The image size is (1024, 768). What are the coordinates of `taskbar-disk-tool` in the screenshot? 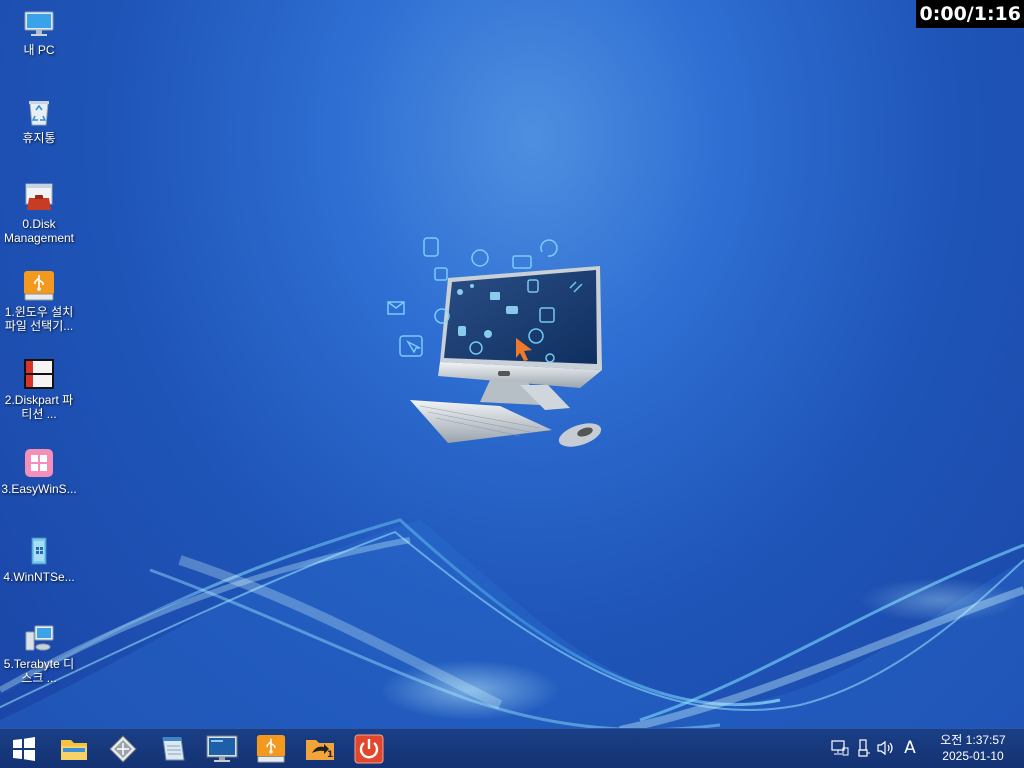 It's located at (123, 749).